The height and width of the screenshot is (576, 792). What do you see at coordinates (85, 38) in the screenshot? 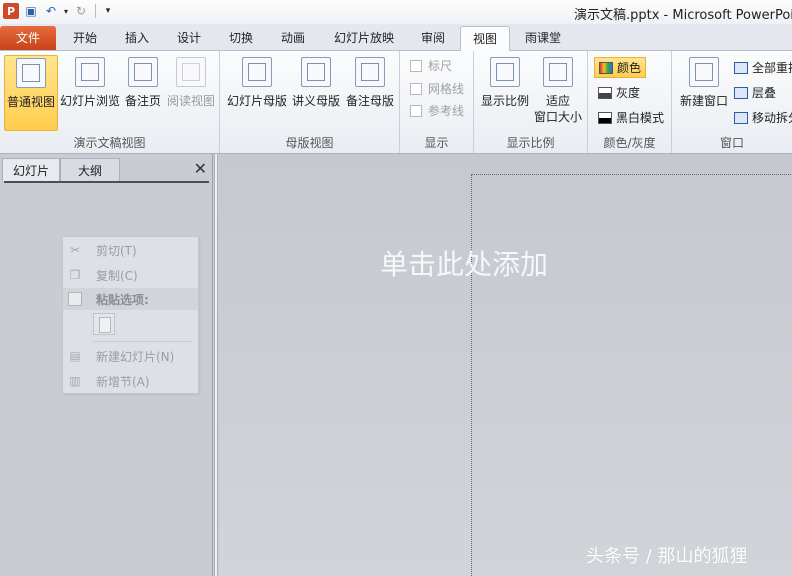
I see `tab-home: 开始` at bounding box center [85, 38].